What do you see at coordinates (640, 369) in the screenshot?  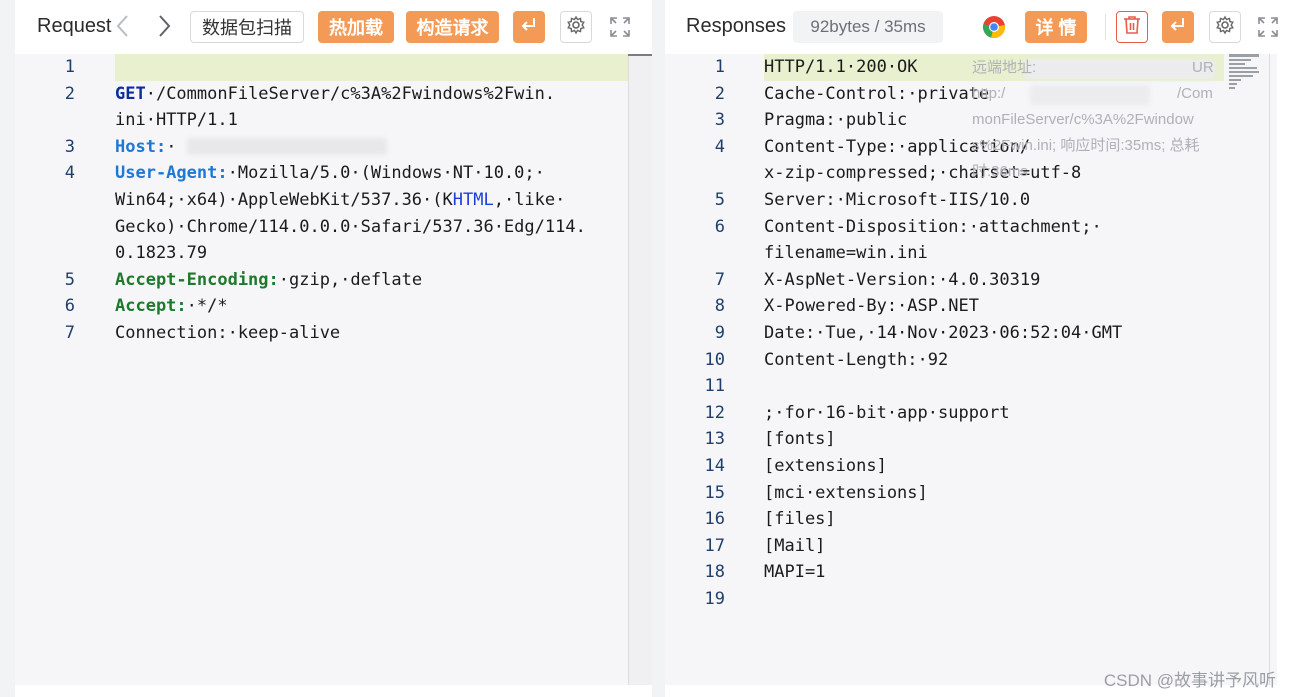 I see `request-scrollbar` at bounding box center [640, 369].